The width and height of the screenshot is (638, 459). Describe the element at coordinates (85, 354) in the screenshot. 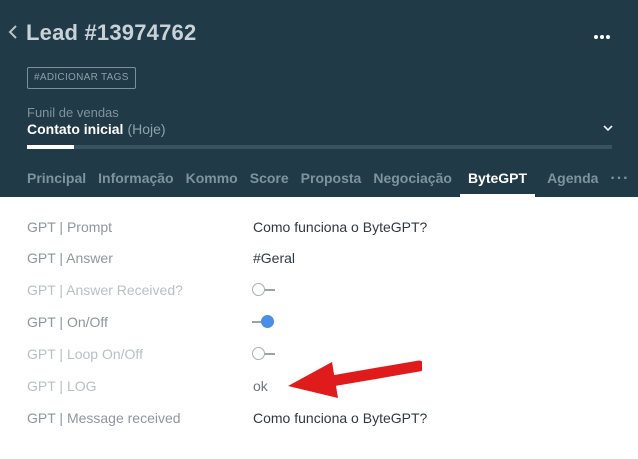

I see `field-label: GPT | Loop On/Off` at that location.